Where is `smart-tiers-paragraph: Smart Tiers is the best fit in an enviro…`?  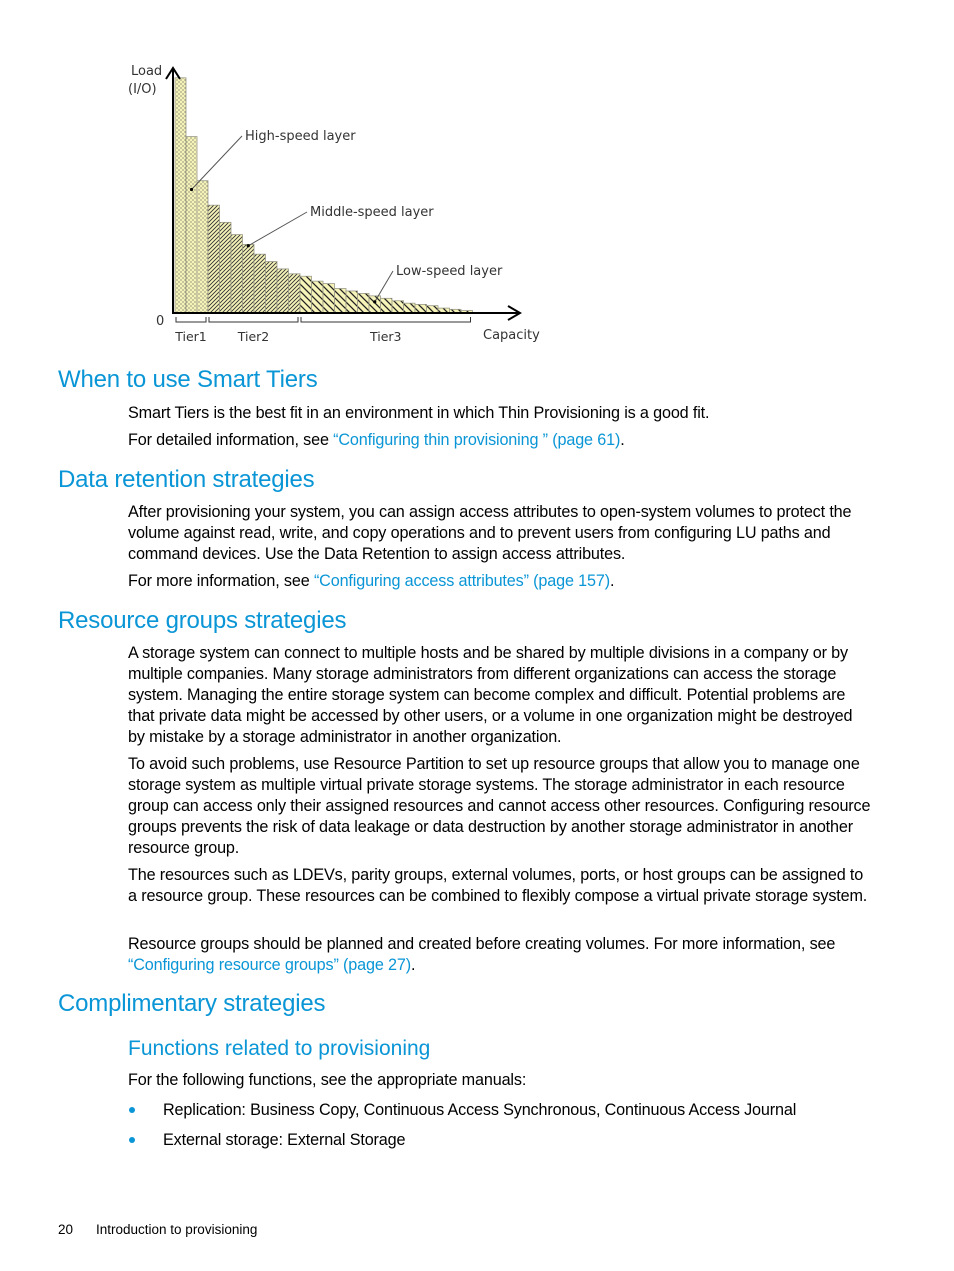
smart-tiers-paragraph: Smart Tiers is the best fit in an enviro… is located at coordinates (419, 413).